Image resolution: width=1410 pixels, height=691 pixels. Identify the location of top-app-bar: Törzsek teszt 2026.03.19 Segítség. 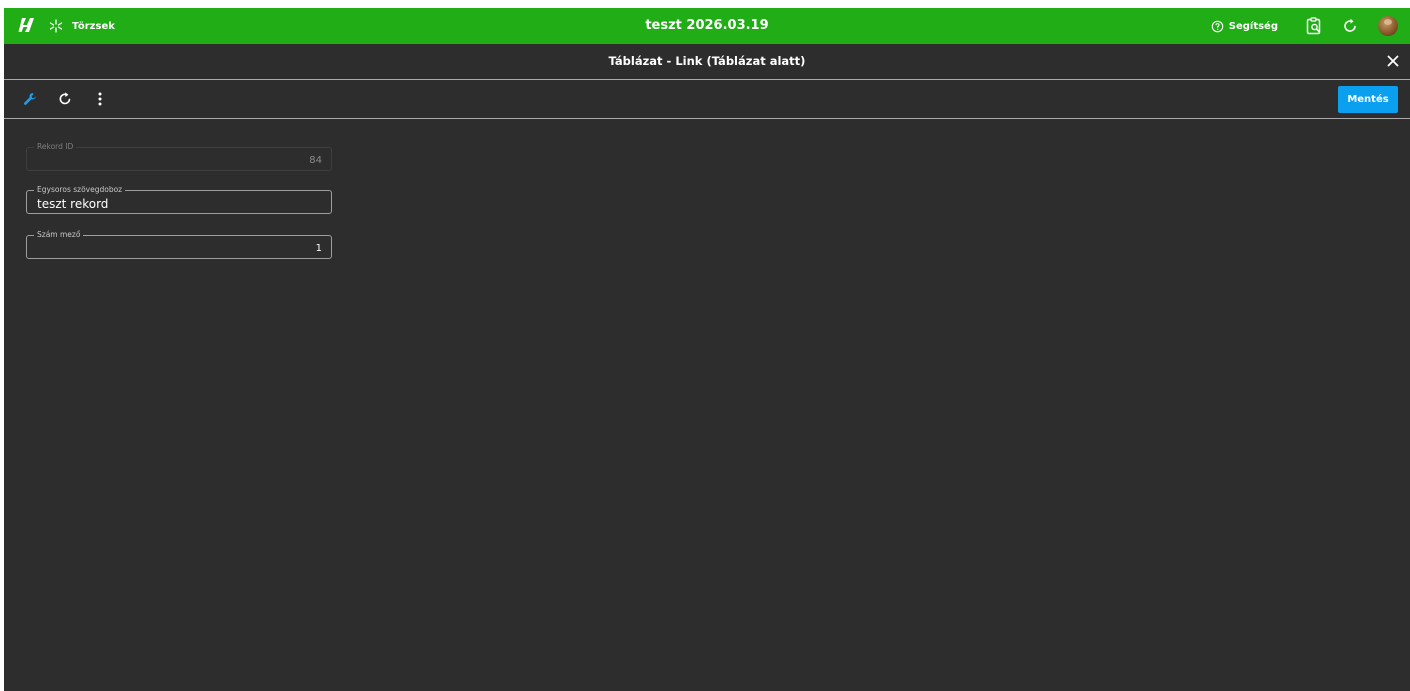
(707, 26).